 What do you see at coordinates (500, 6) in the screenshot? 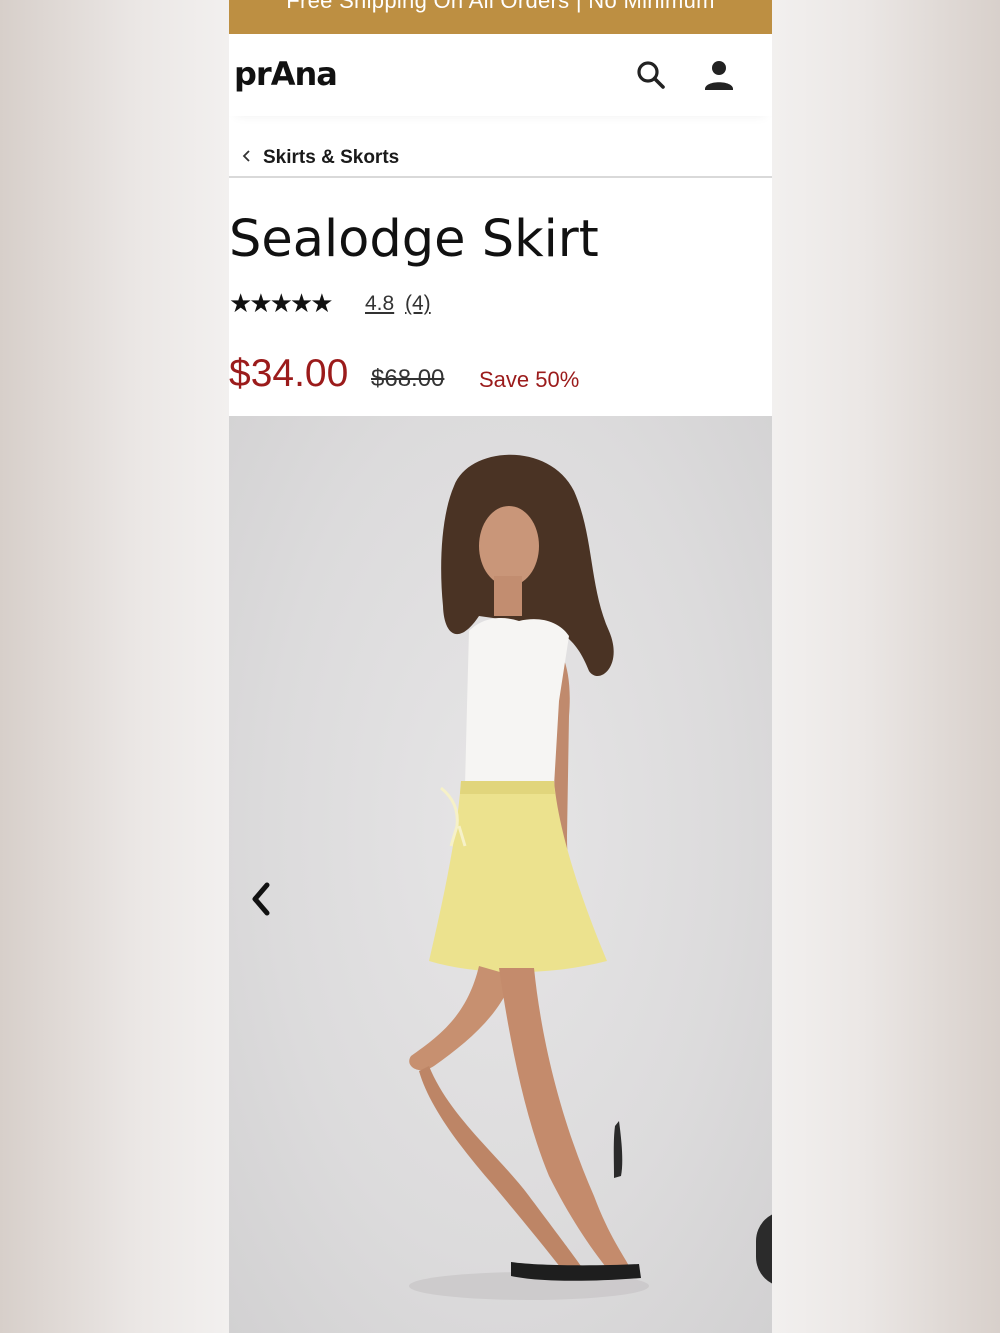
I see `promo-text: Free Shipping On All Orders | No Minimum` at bounding box center [500, 6].